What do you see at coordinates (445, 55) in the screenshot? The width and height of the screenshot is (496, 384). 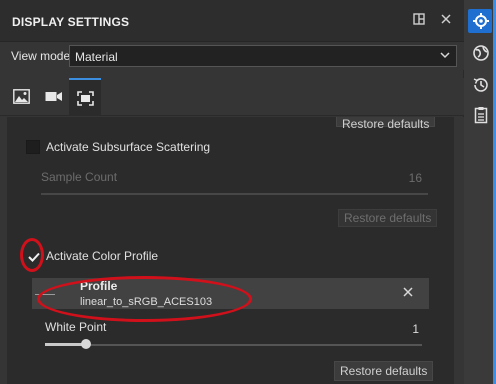 I see `chevron-down-icon` at bounding box center [445, 55].